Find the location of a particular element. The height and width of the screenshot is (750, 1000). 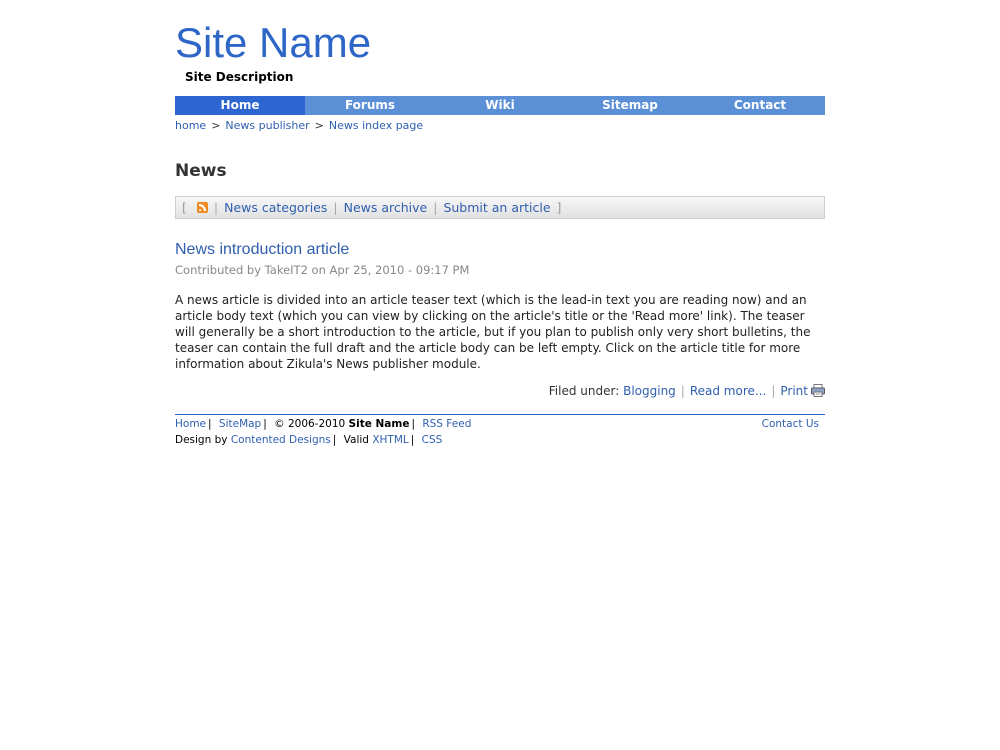

footer-rss-feed-link: RSS Feed is located at coordinates (446, 424).